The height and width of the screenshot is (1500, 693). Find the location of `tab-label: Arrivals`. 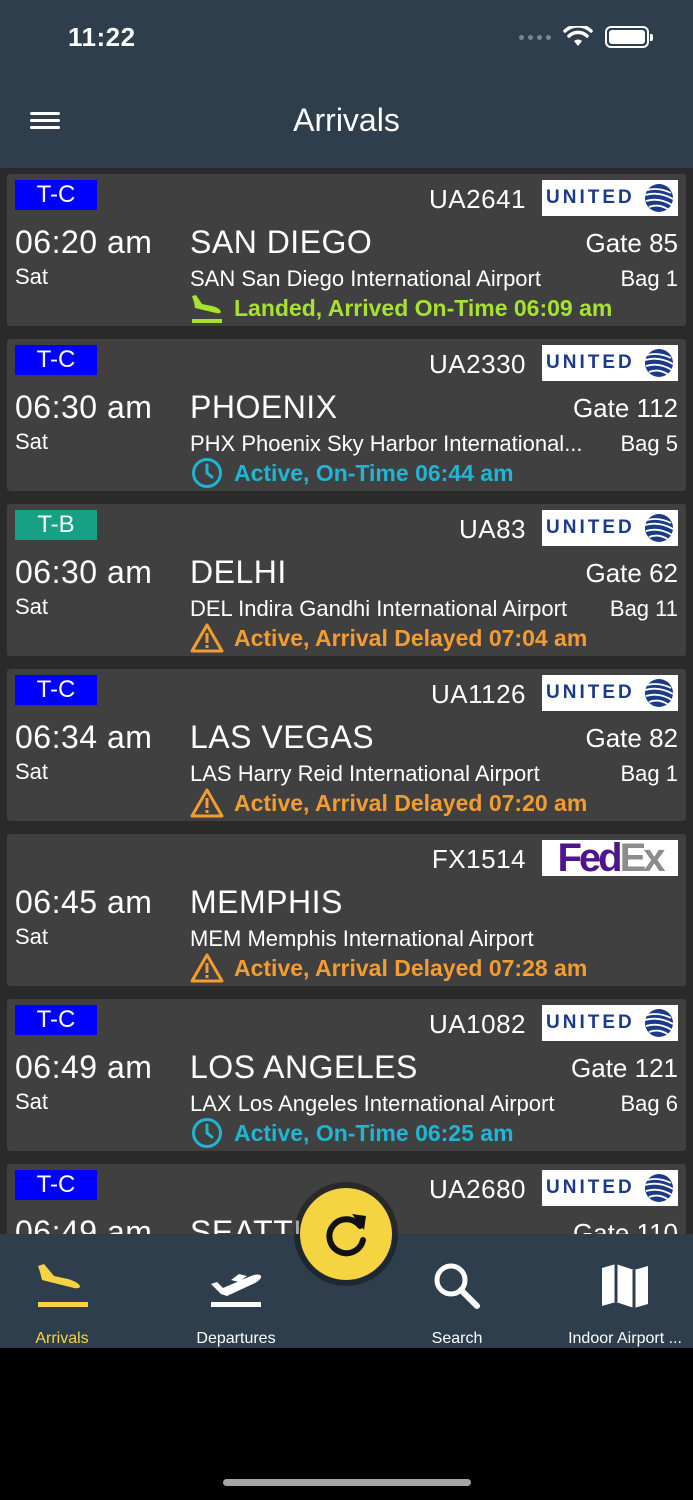

tab-label: Arrivals is located at coordinates (62, 1338).